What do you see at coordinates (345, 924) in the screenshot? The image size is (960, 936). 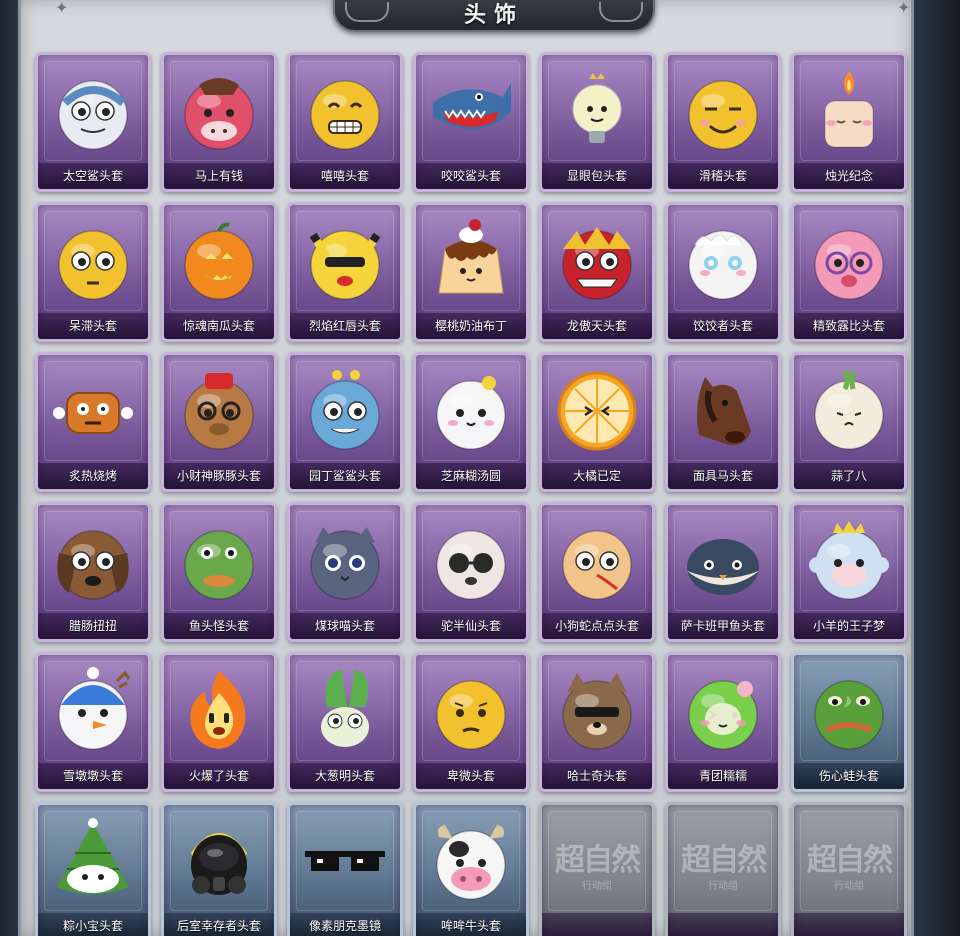 I see `item-label: 像素朋克墨镜` at bounding box center [345, 924].